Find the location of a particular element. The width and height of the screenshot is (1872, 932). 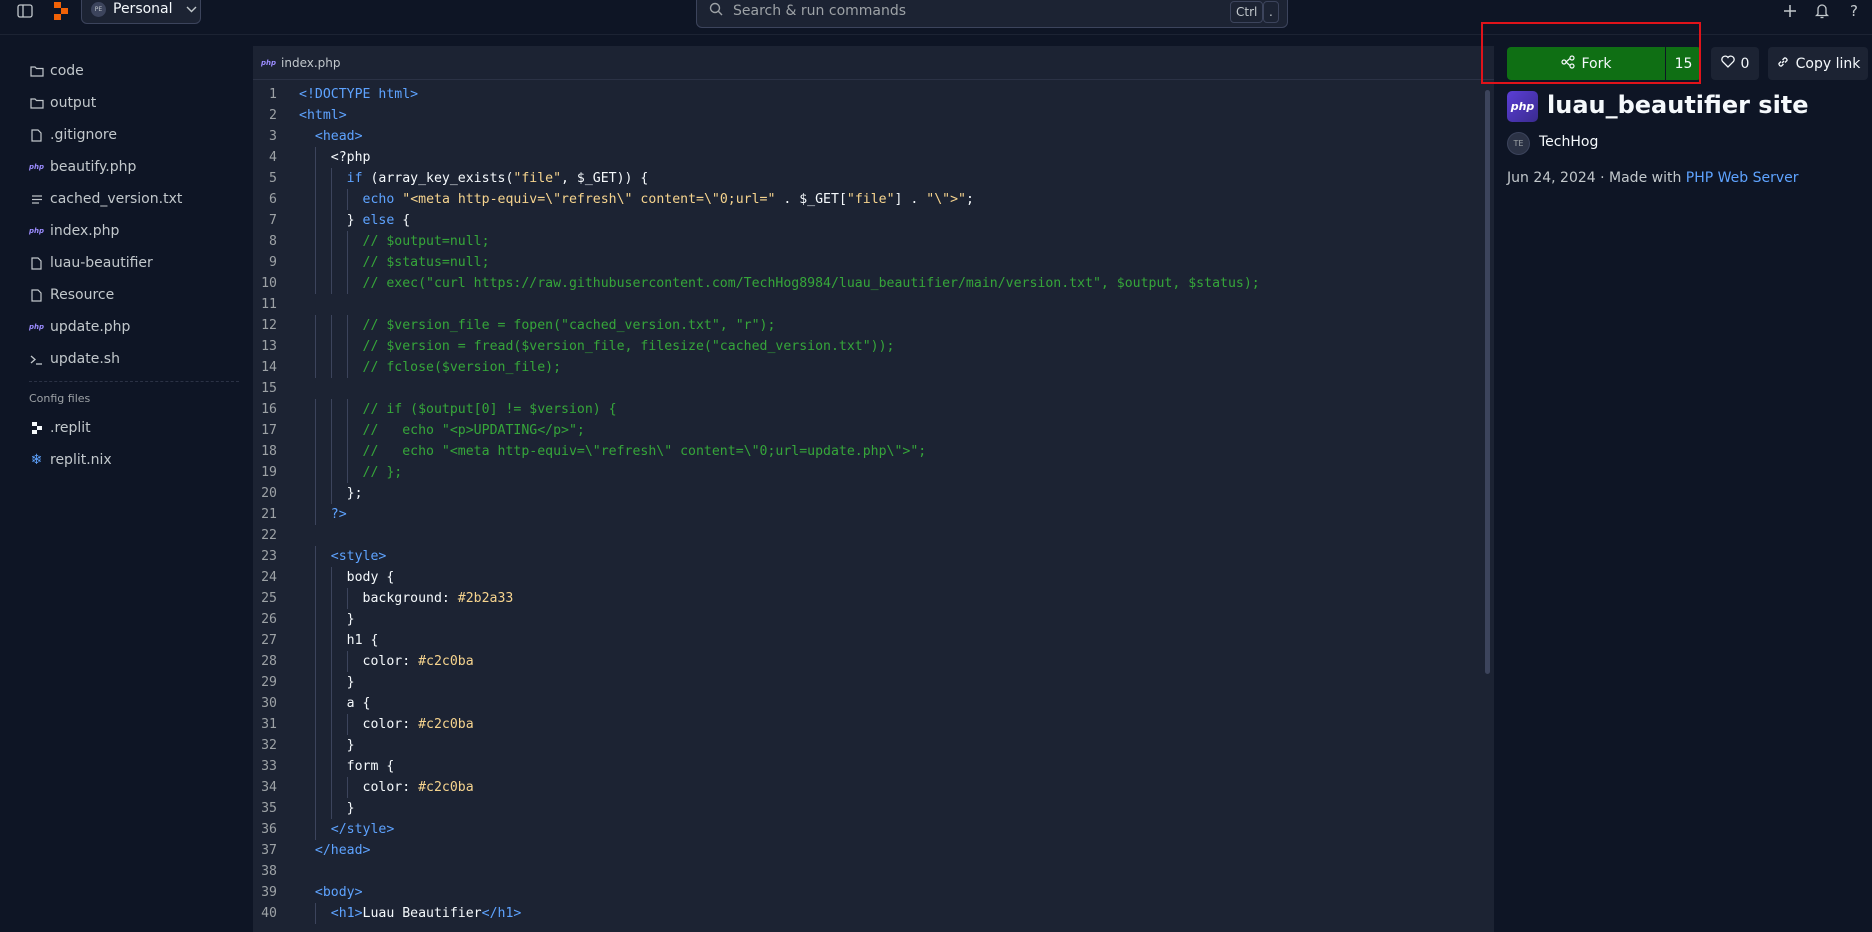

editor-scrollbar is located at coordinates (1487, 382).